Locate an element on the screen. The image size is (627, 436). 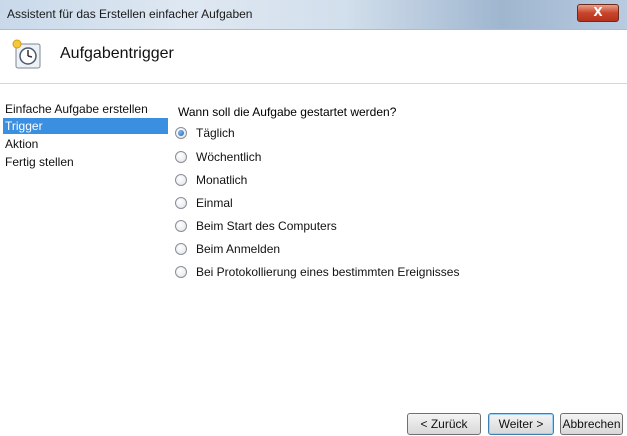
option-label: Beim Start des Computers is located at coordinates (266, 226).